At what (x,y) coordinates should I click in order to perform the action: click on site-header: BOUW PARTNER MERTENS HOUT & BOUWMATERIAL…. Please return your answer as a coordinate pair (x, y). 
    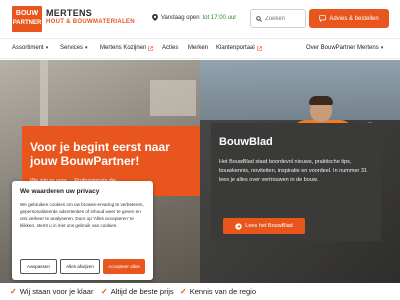
    Looking at the image, I should click on (200, 19).